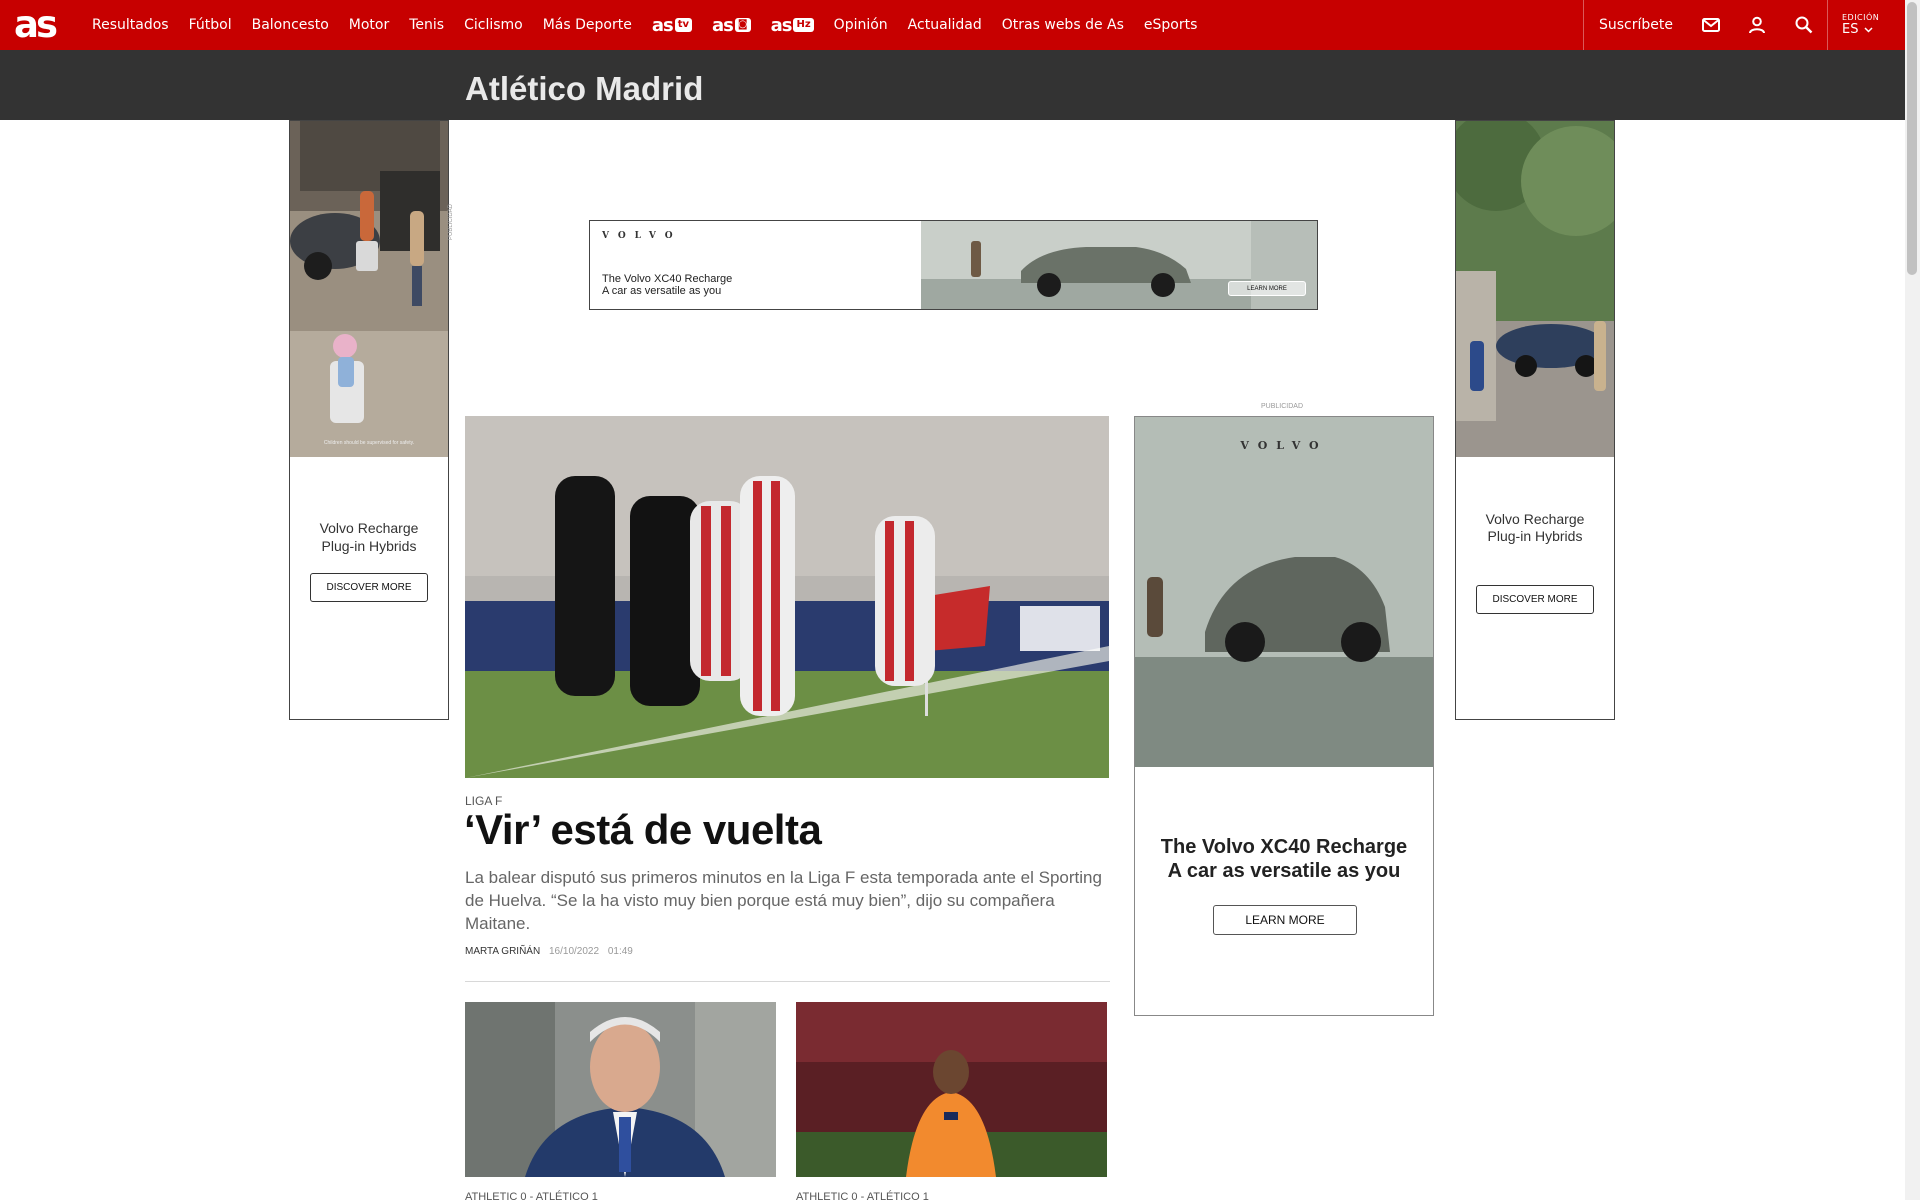 Image resolution: width=1920 pixels, height=1203 pixels. What do you see at coordinates (945, 25) in the screenshot?
I see `nav-item-actualidad: Actualidad` at bounding box center [945, 25].